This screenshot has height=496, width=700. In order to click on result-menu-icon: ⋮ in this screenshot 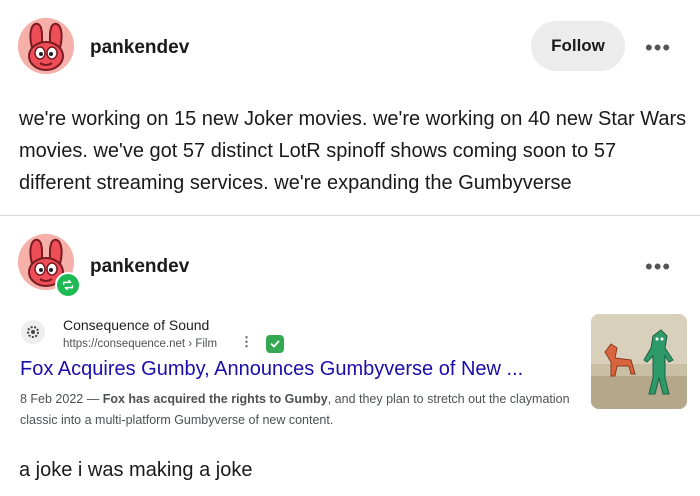, I will do `click(246, 342)`.